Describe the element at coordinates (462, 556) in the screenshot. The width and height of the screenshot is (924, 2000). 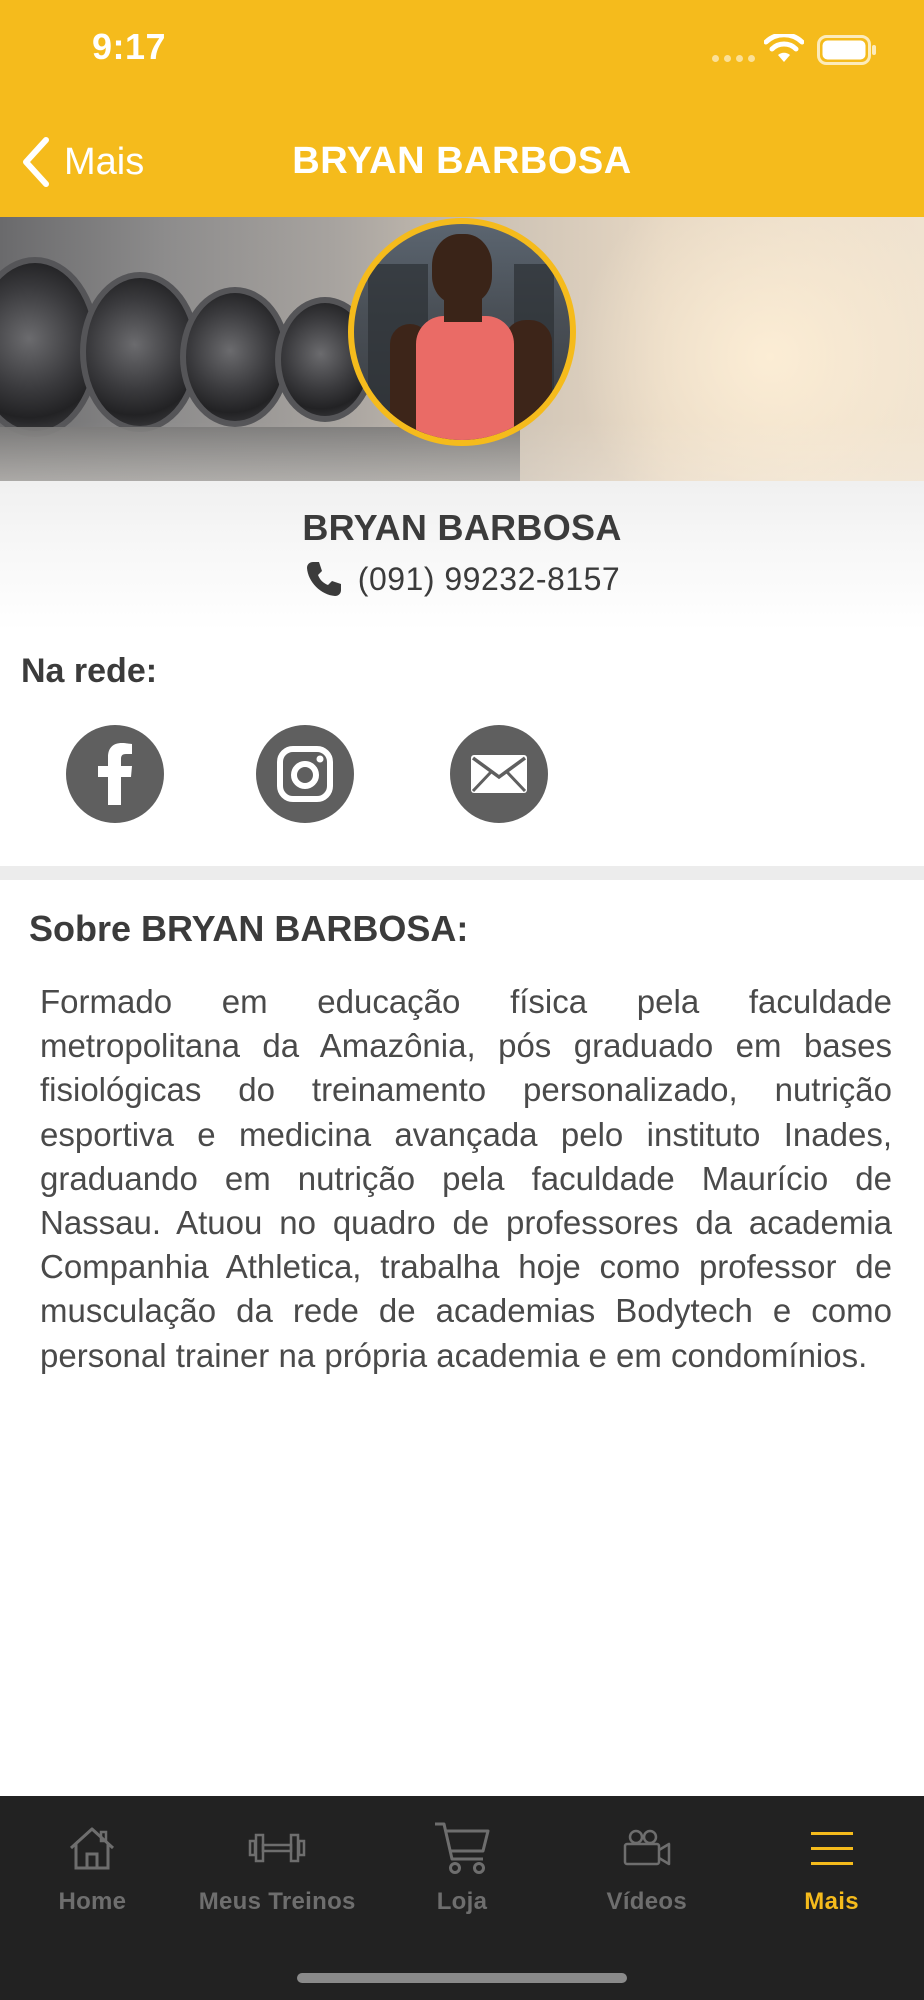
I see `profile-info: BRYAN BARBOSA (091) 99232-8157` at that location.